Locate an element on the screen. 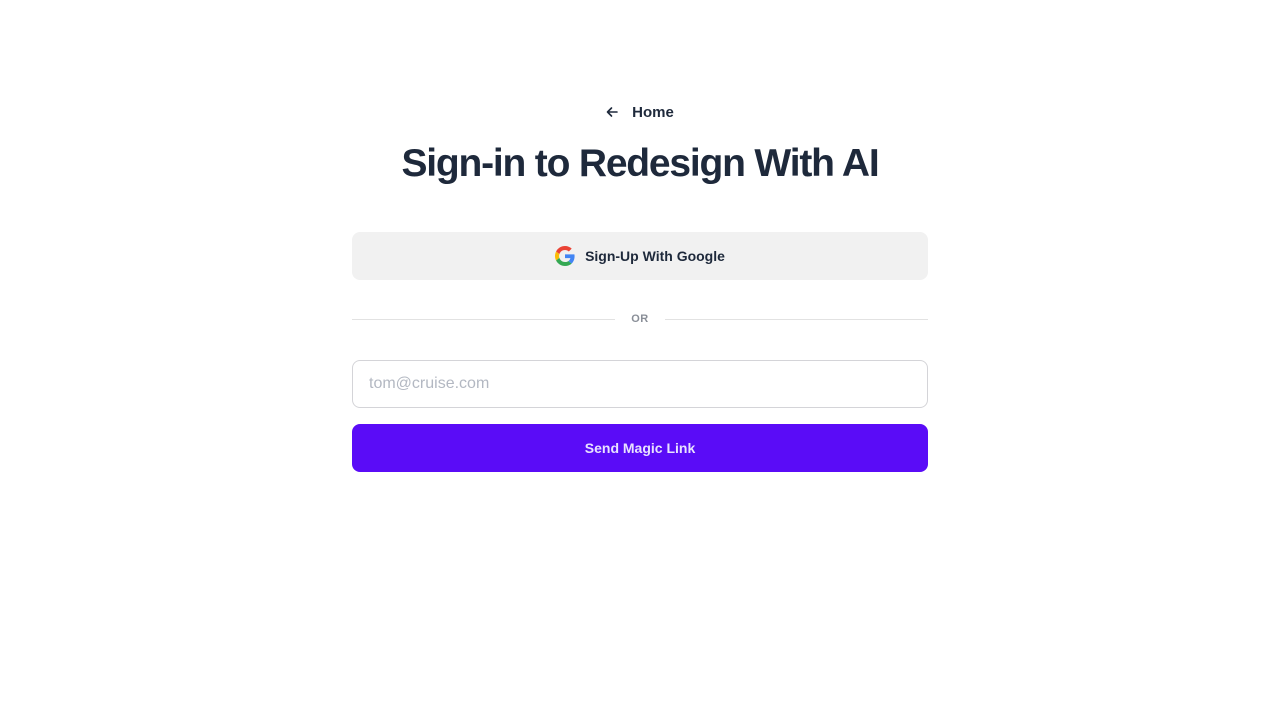 This screenshot has height=720, width=1280. google-signup-label: Sign-Up With Google is located at coordinates (655, 256).